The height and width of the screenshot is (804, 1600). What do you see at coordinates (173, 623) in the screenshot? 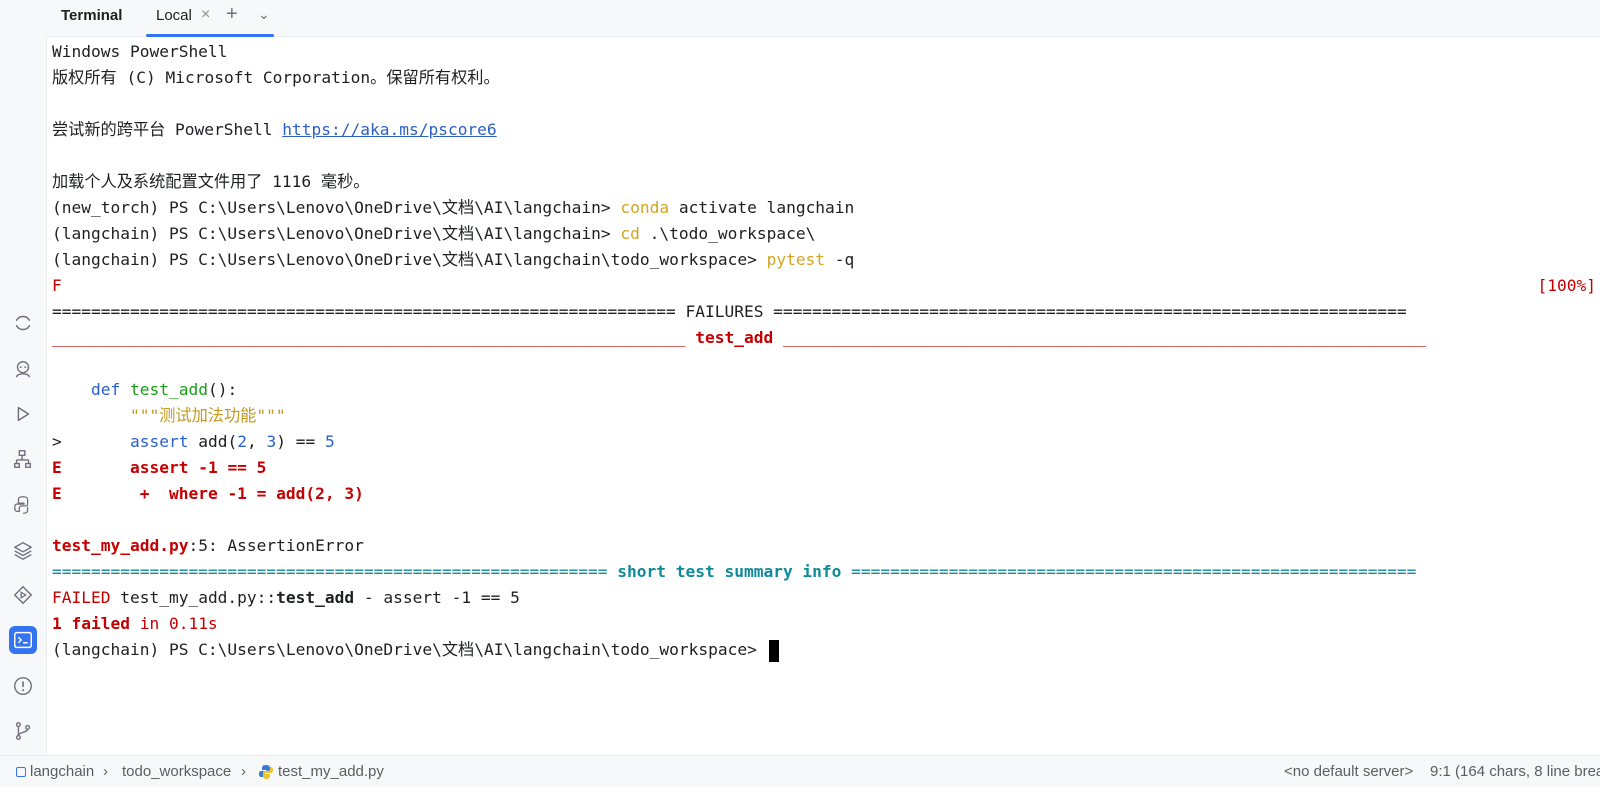
I see `duration: in 0.11s` at bounding box center [173, 623].